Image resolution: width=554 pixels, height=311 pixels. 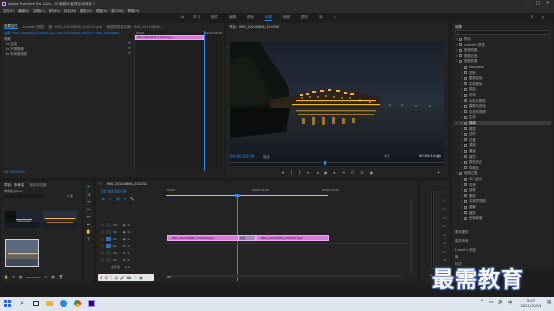 What do you see at coordinates (204, 101) in the screenshot?
I see `mini-playhead` at bounding box center [204, 101].